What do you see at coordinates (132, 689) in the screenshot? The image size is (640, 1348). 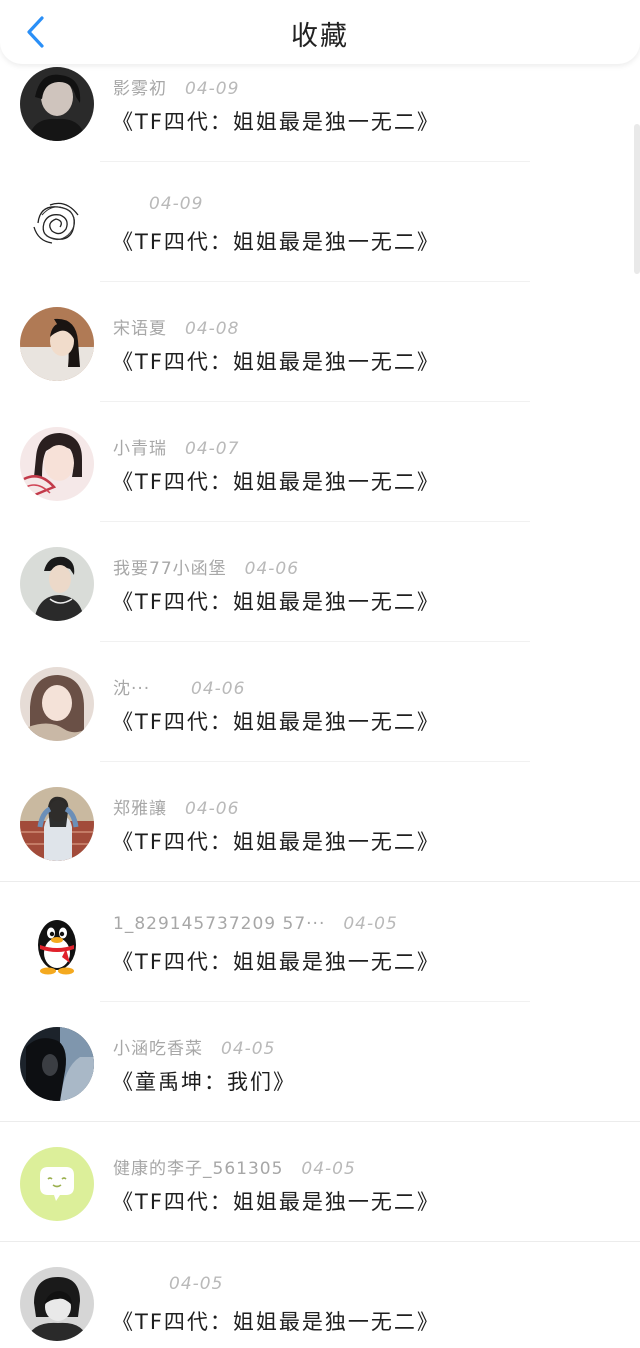 I see `author-name: 沈···` at bounding box center [132, 689].